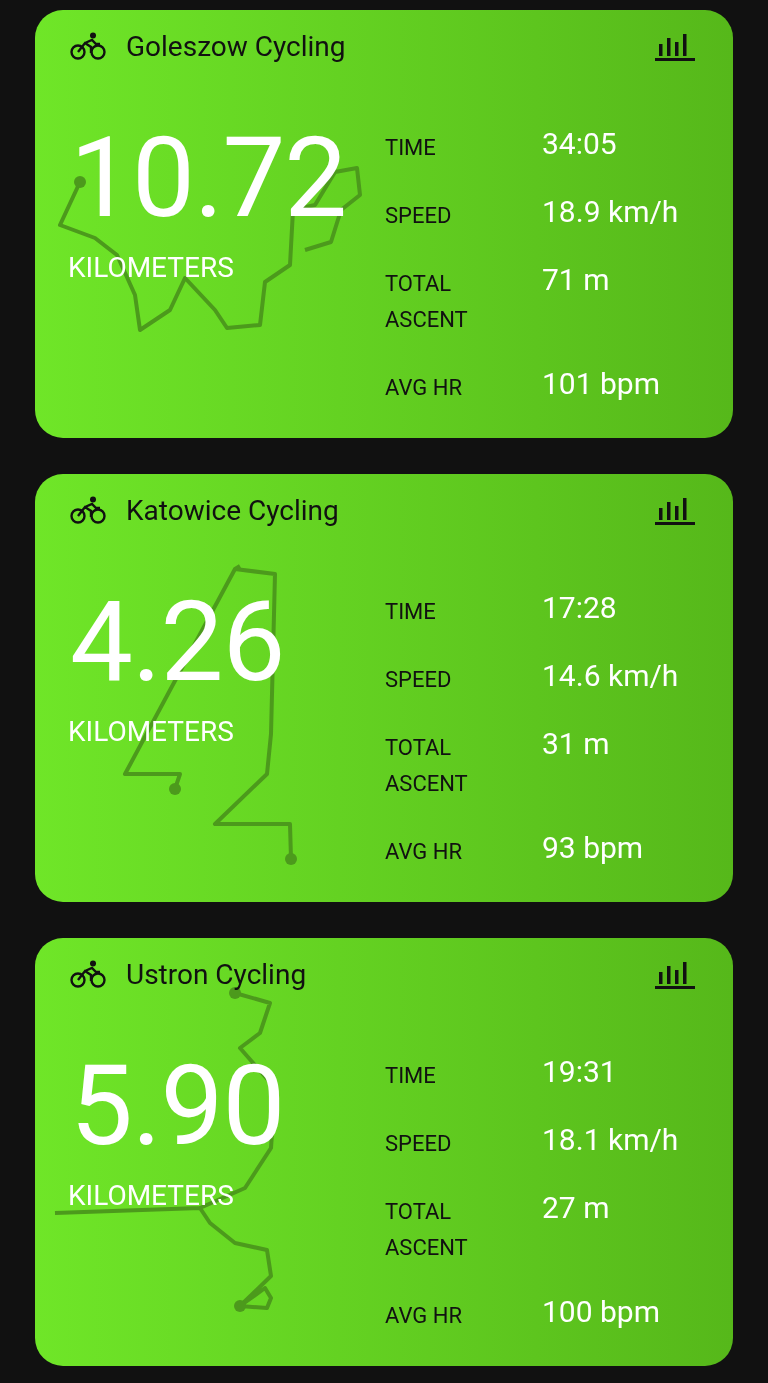 This screenshot has height=1383, width=768. I want to click on stat-value: 18.9 km/h, so click(610, 212).